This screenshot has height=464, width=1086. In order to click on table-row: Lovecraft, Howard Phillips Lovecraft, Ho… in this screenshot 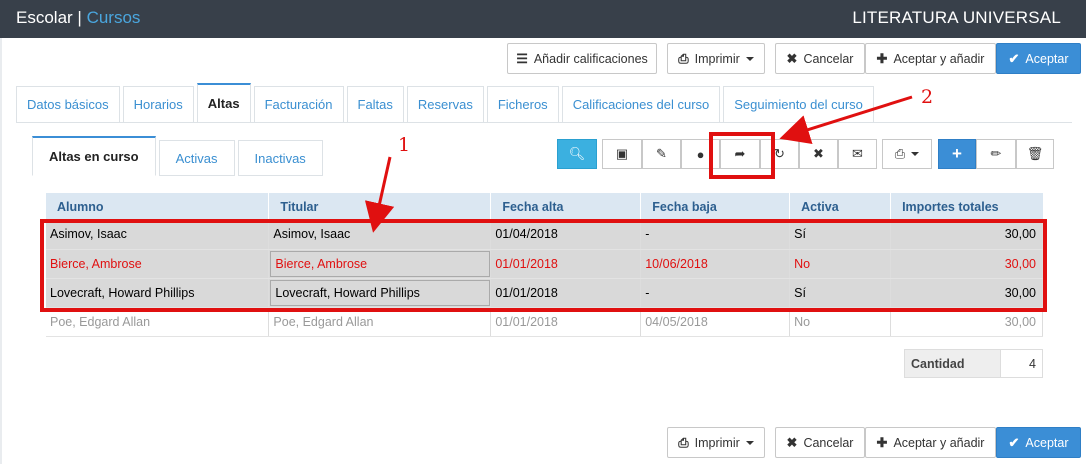, I will do `click(544, 293)`.